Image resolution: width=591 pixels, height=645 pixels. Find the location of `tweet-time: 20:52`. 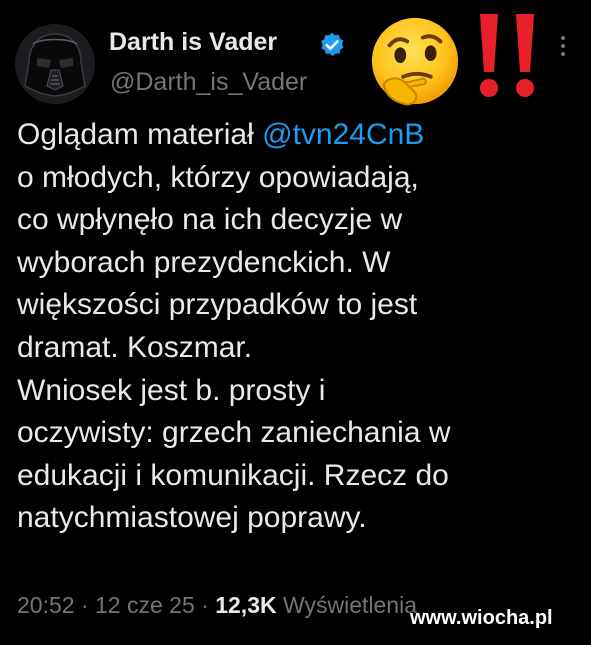

tweet-time: 20:52 is located at coordinates (46, 605).